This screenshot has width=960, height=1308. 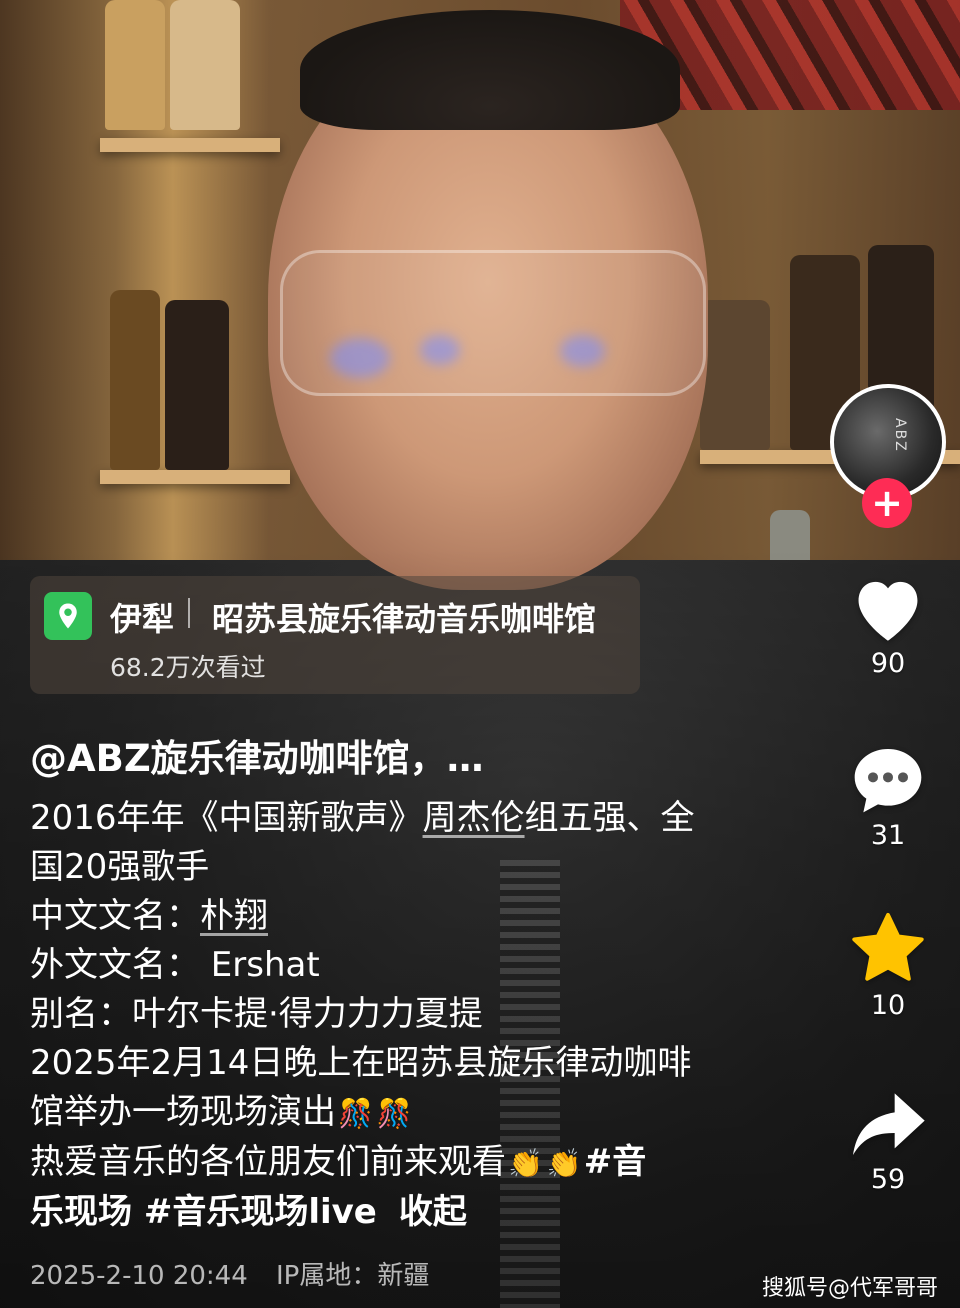 I want to click on like-button: 90, so click(x=888, y=625).